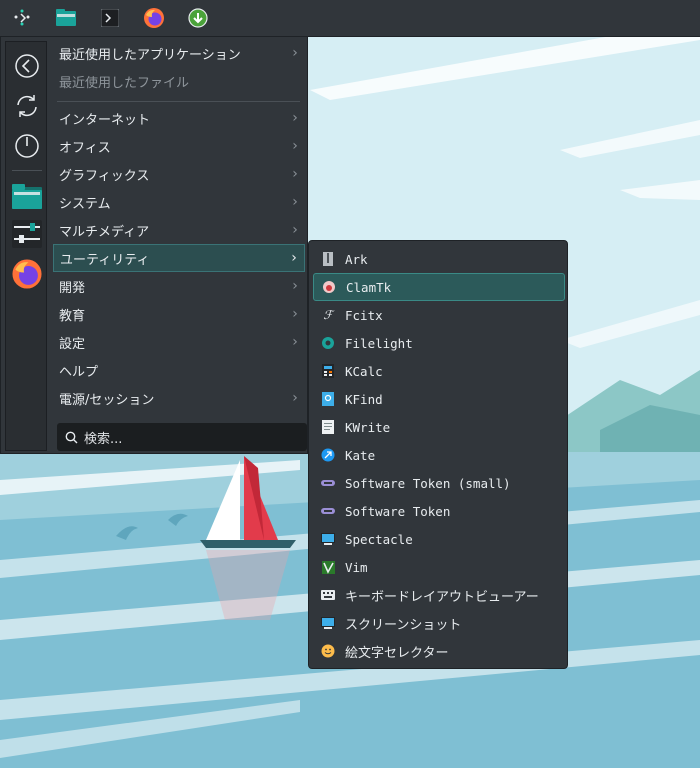  I want to click on app-kate: Kate, so click(439, 455).